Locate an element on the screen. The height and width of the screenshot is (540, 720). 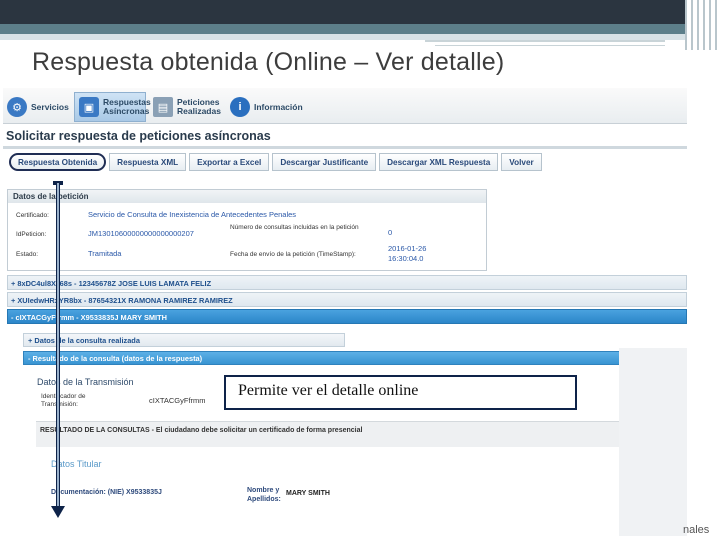
divider is located at coordinates (345, 147).